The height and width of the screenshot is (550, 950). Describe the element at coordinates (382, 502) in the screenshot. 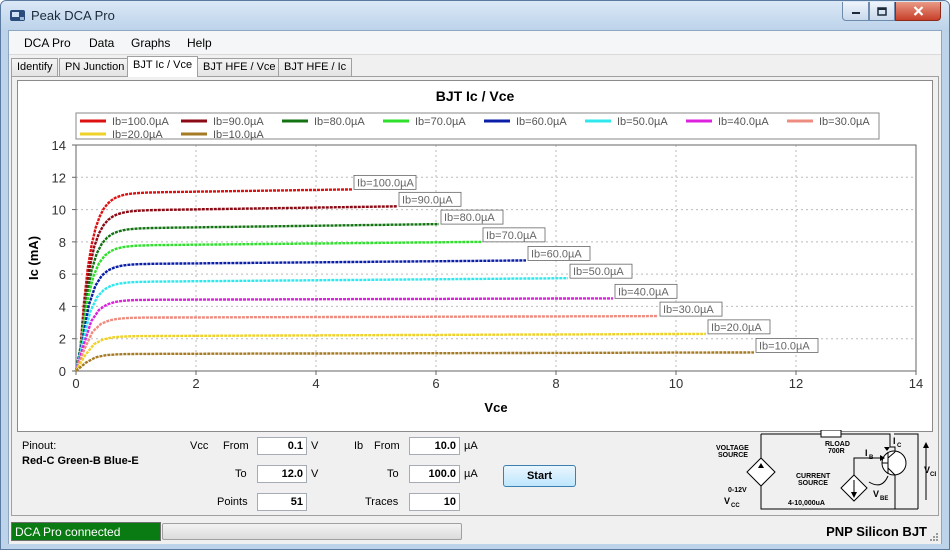

I see `traces-label: Traces` at that location.